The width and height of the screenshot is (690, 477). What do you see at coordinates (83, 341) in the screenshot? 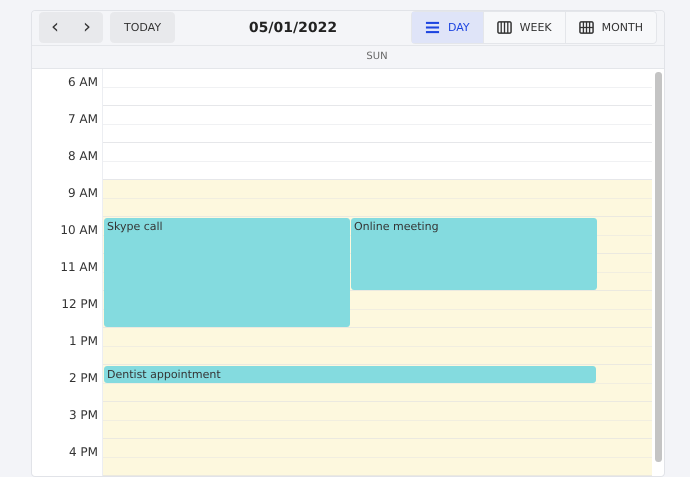
I see `time-label: 1 PM` at bounding box center [83, 341].